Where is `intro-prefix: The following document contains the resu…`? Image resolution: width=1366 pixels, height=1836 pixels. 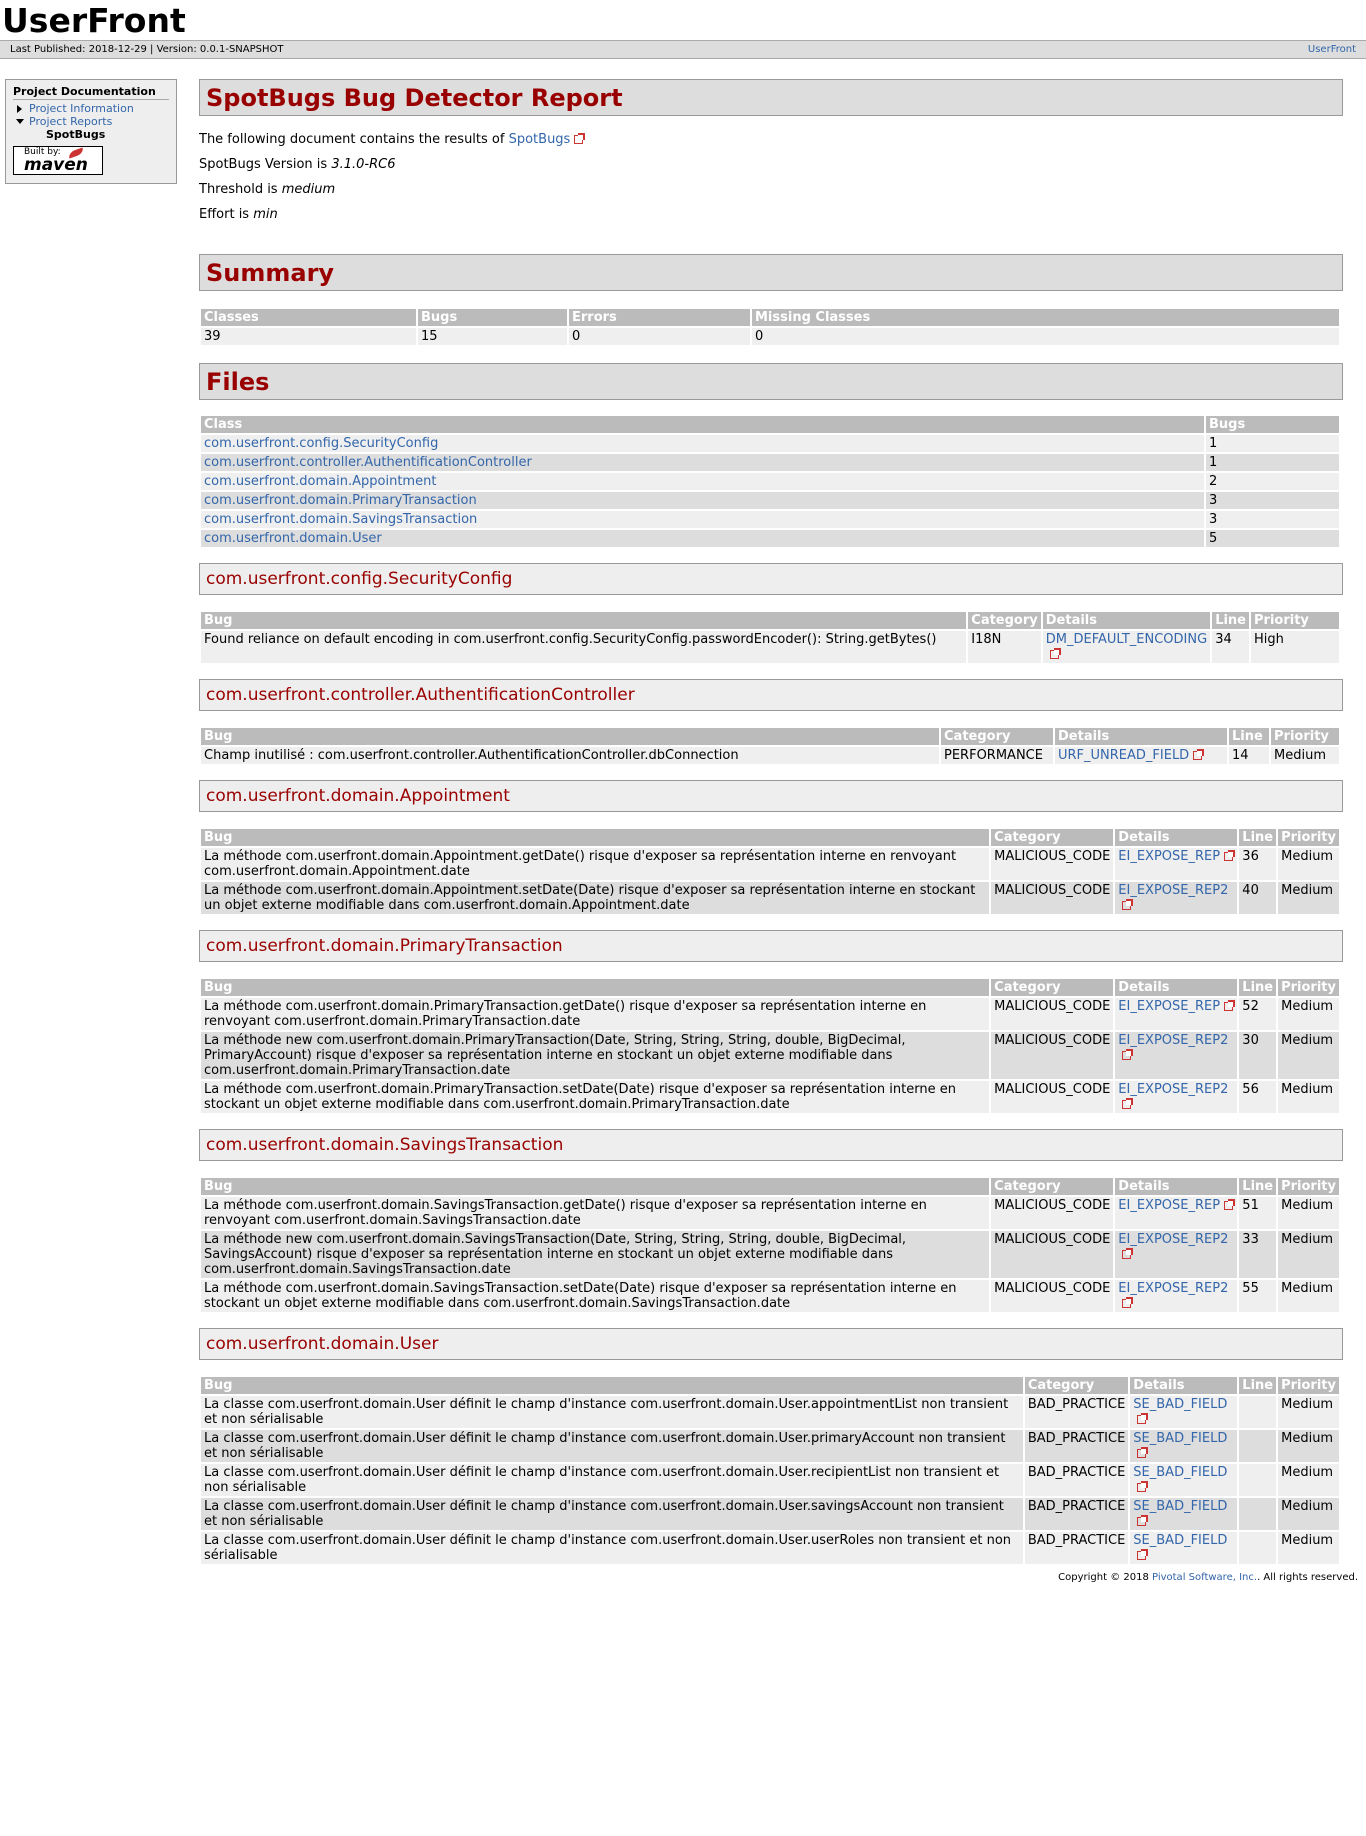 intro-prefix: The following document contains the resu… is located at coordinates (354, 139).